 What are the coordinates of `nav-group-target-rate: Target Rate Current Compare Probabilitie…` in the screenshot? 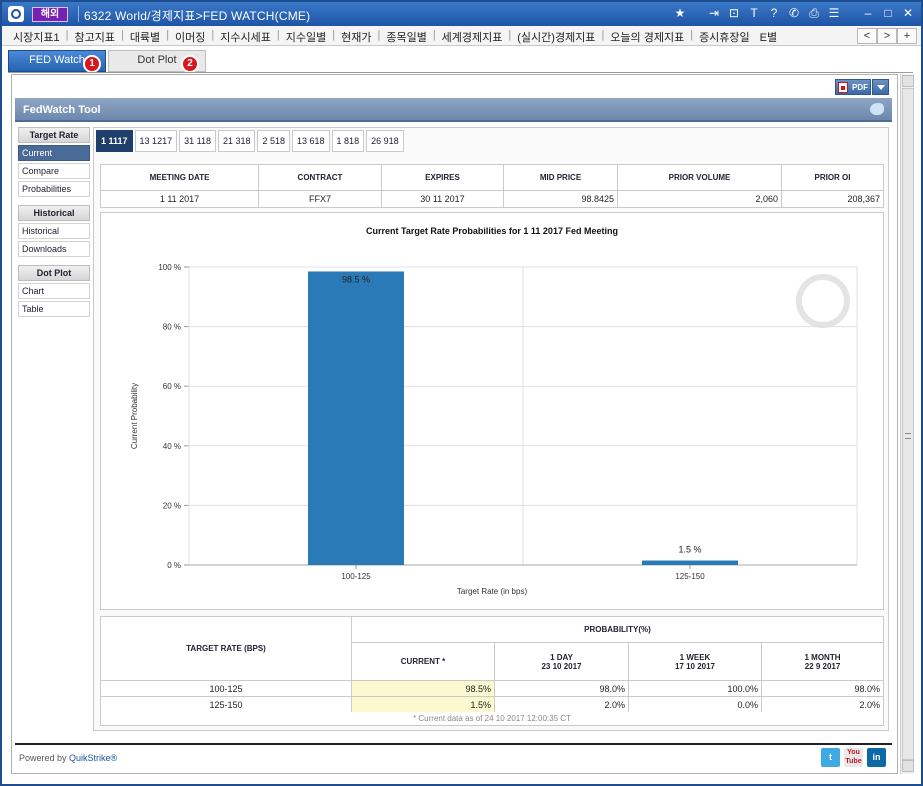 It's located at (54, 162).